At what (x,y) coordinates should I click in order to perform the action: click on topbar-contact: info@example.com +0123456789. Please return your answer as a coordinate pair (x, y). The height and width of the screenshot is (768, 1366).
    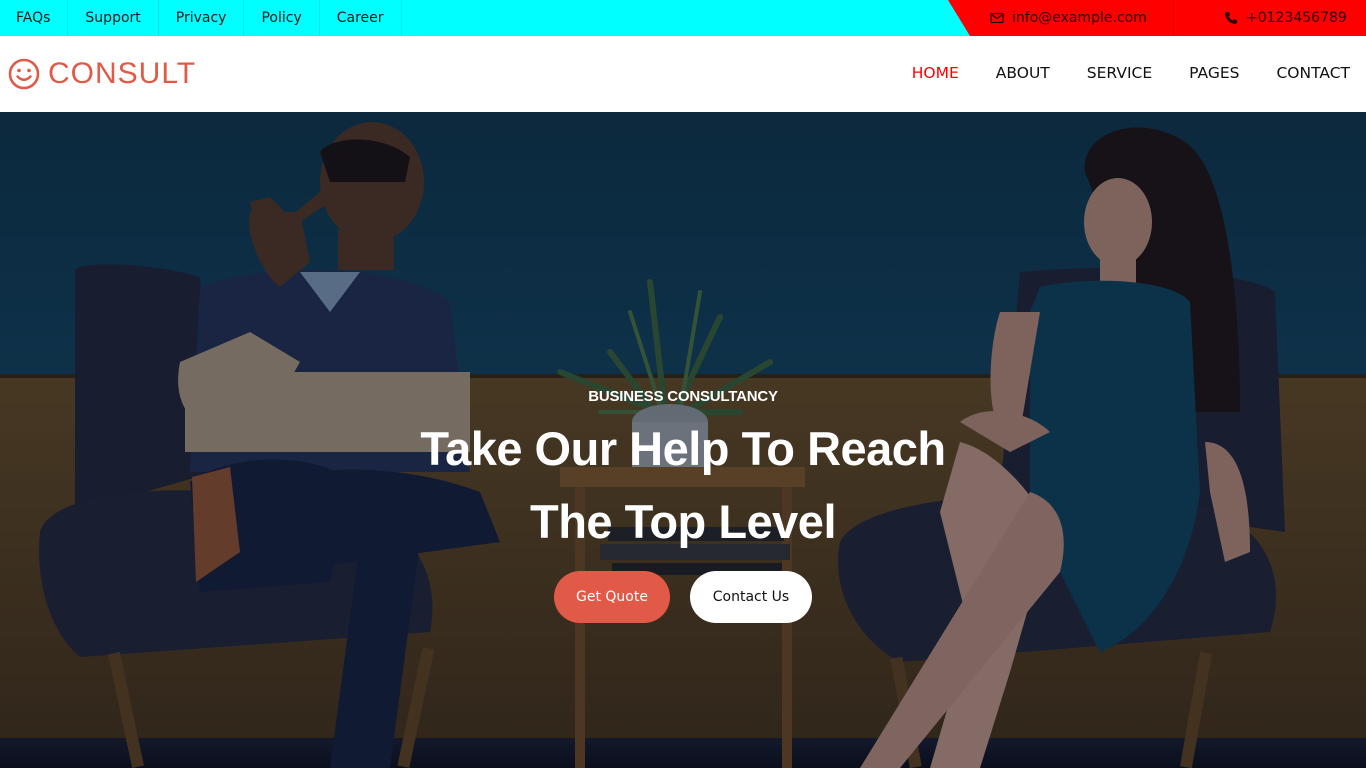
    Looking at the image, I should click on (1157, 18).